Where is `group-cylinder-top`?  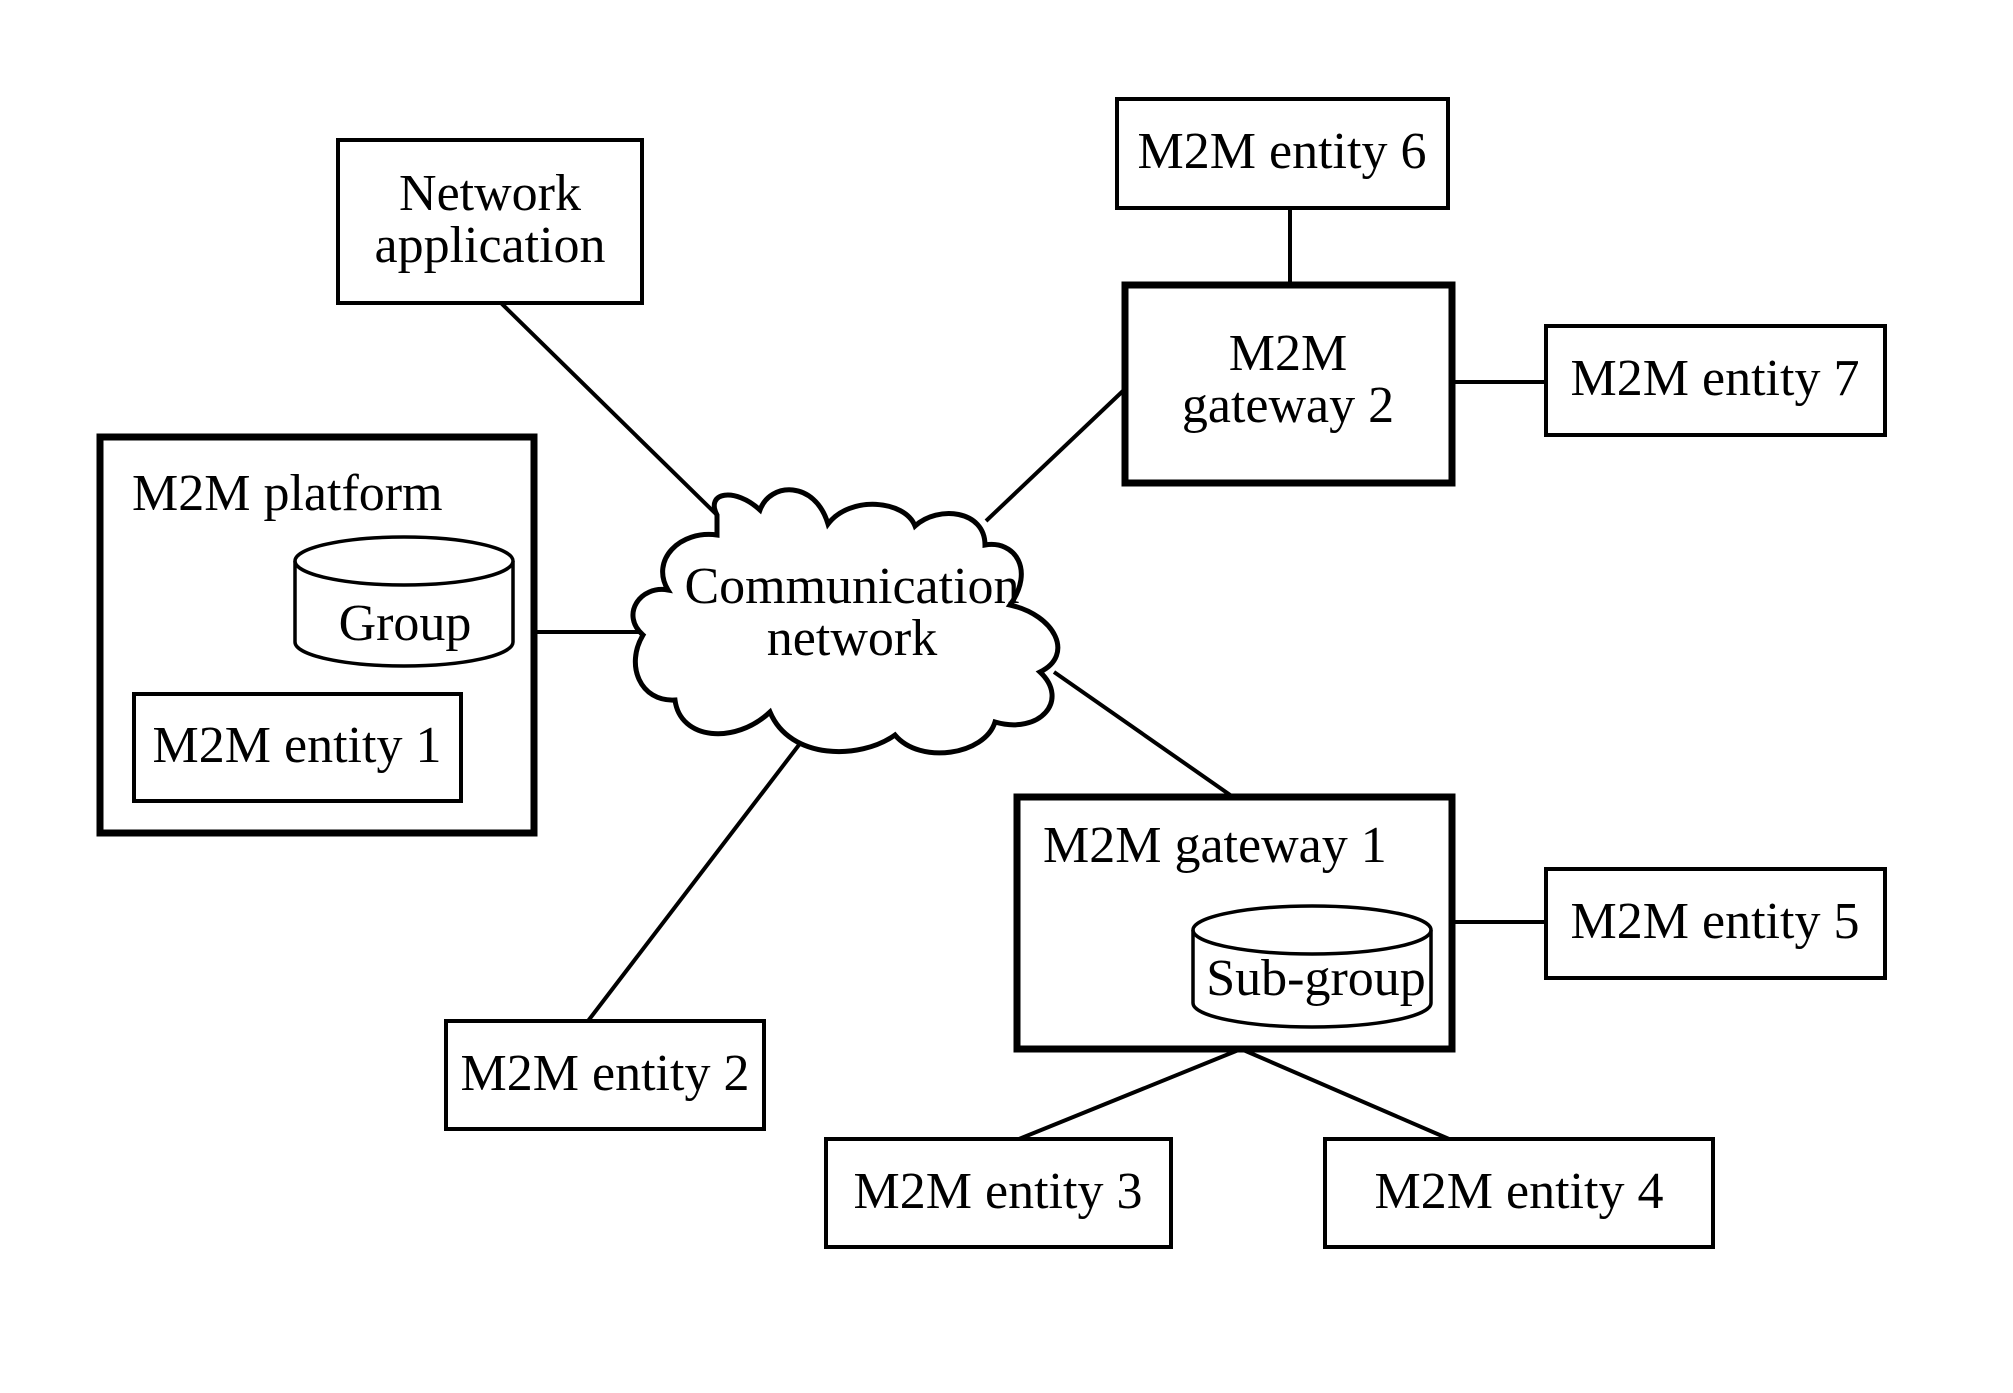
group-cylinder-top is located at coordinates (404, 561).